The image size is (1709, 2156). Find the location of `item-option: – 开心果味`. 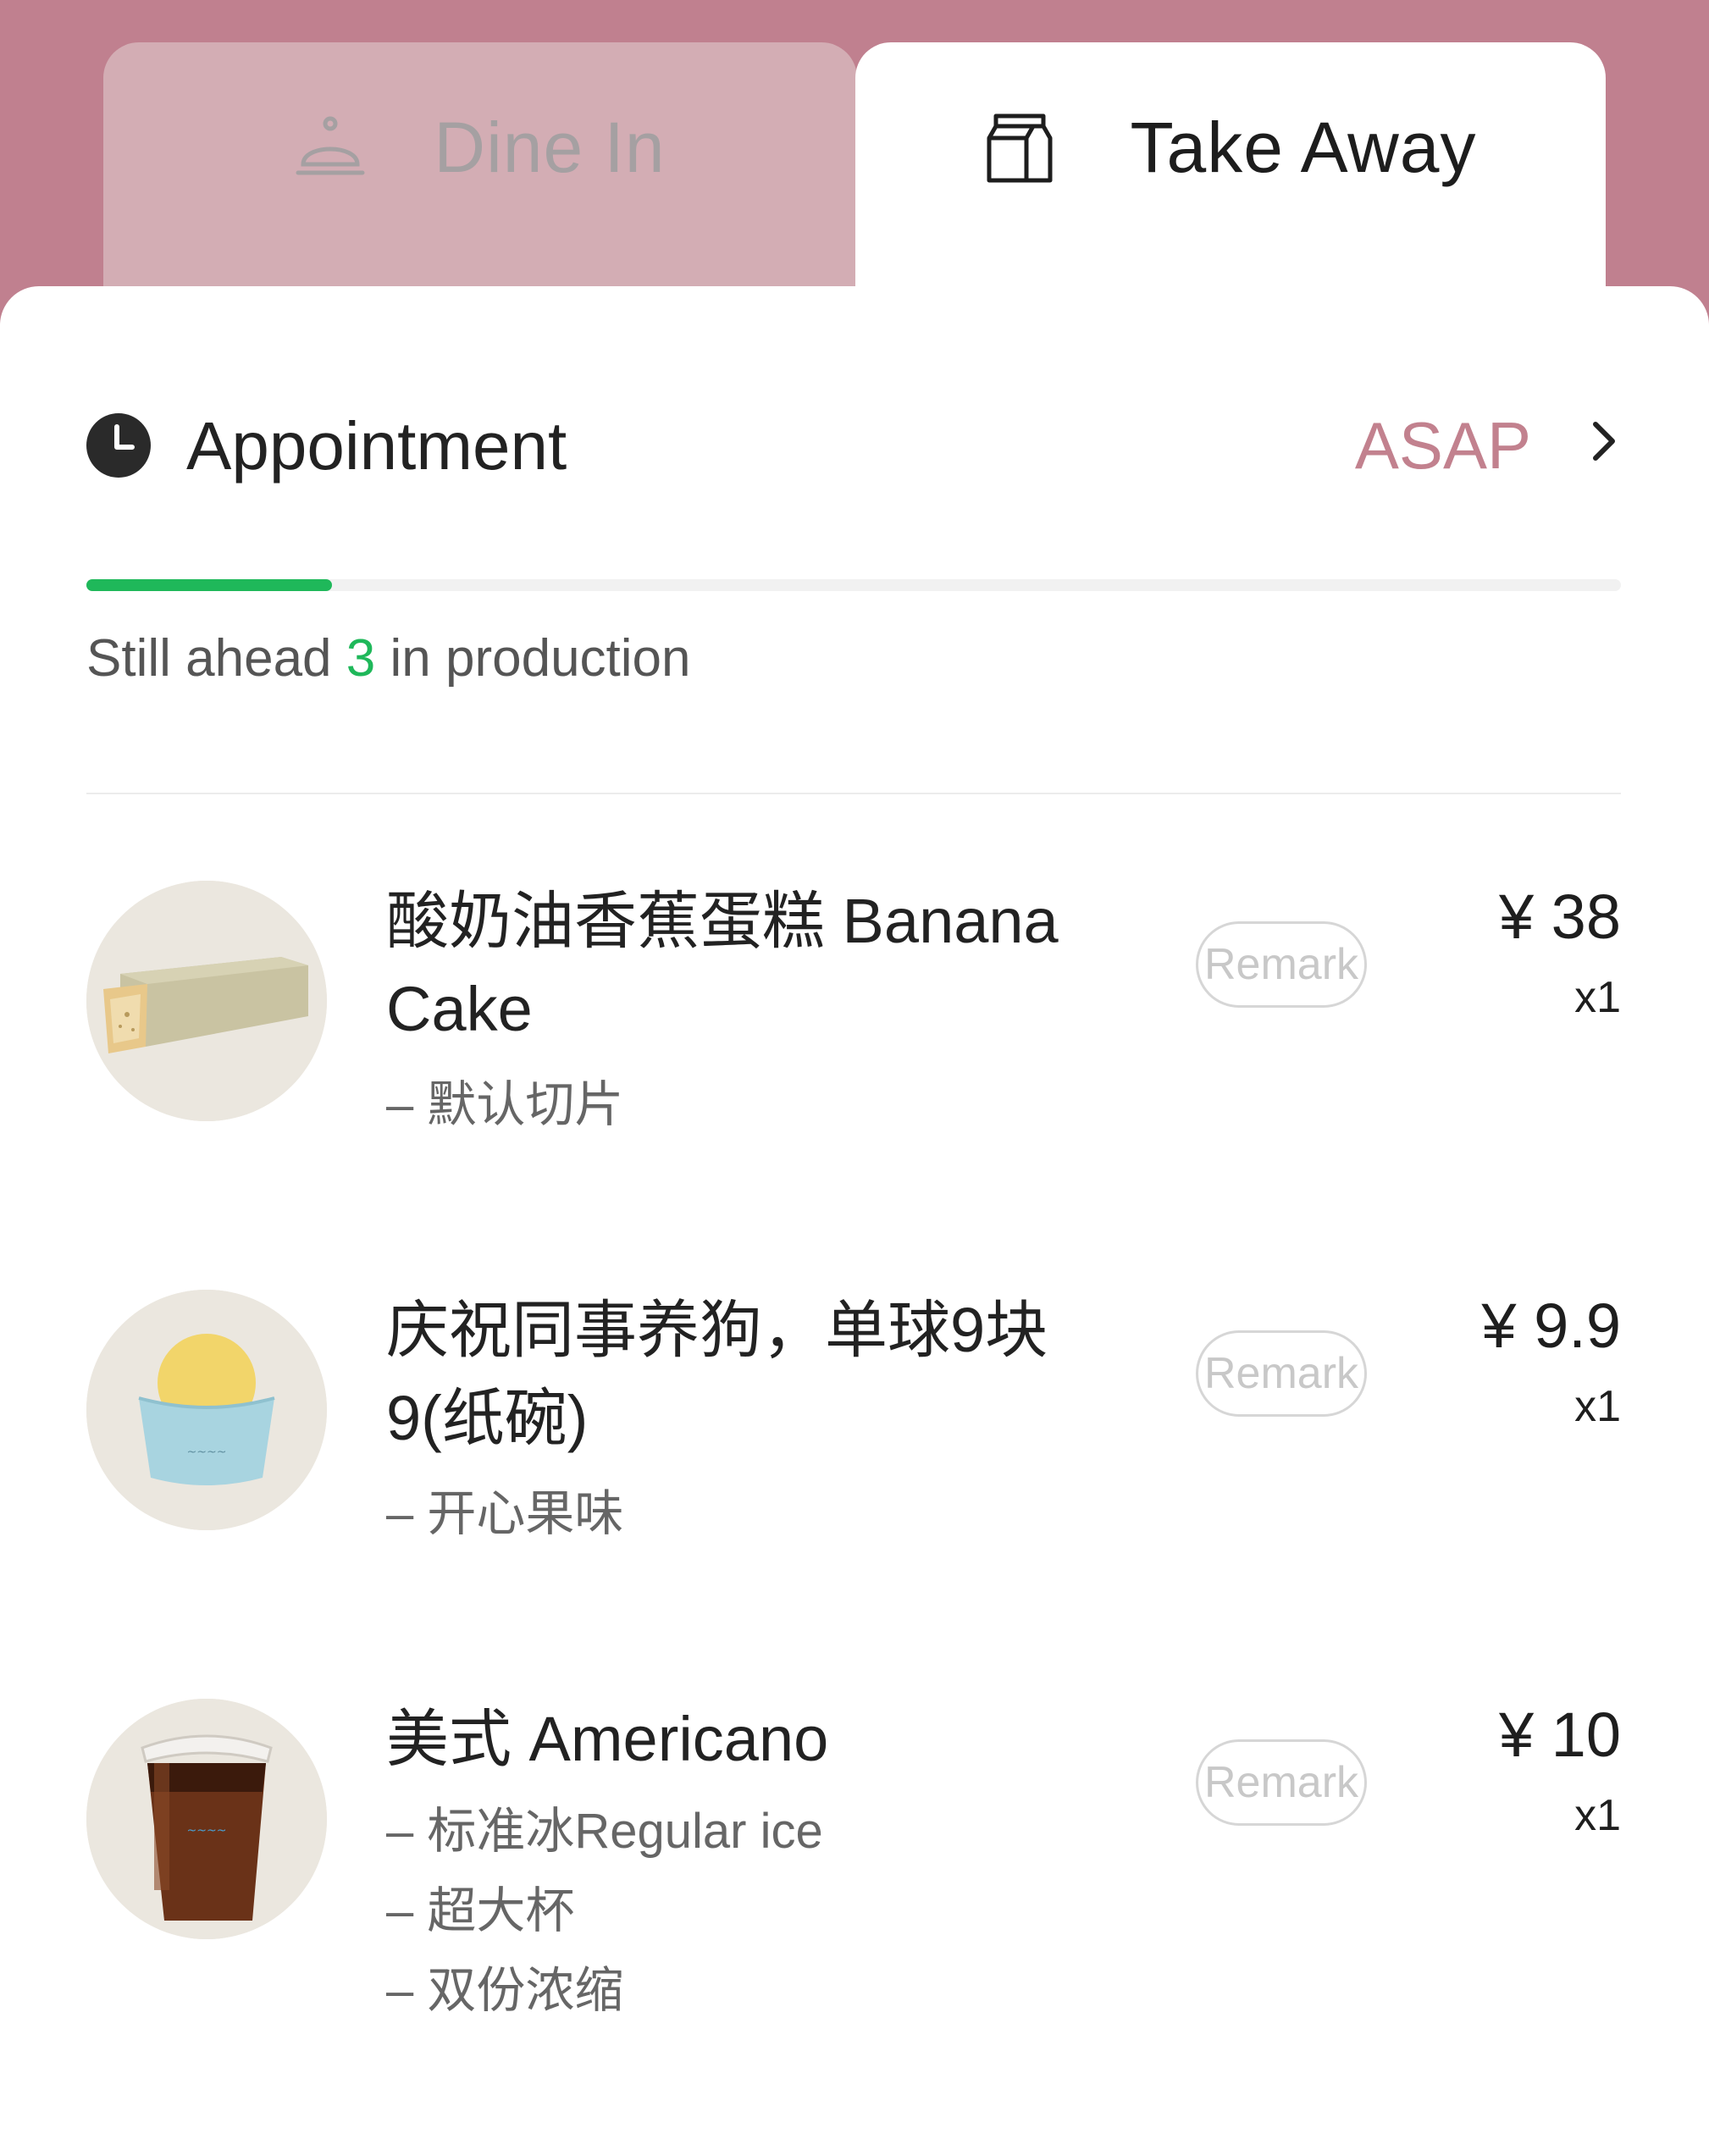

item-option: – 开心果味 is located at coordinates (505, 1513).